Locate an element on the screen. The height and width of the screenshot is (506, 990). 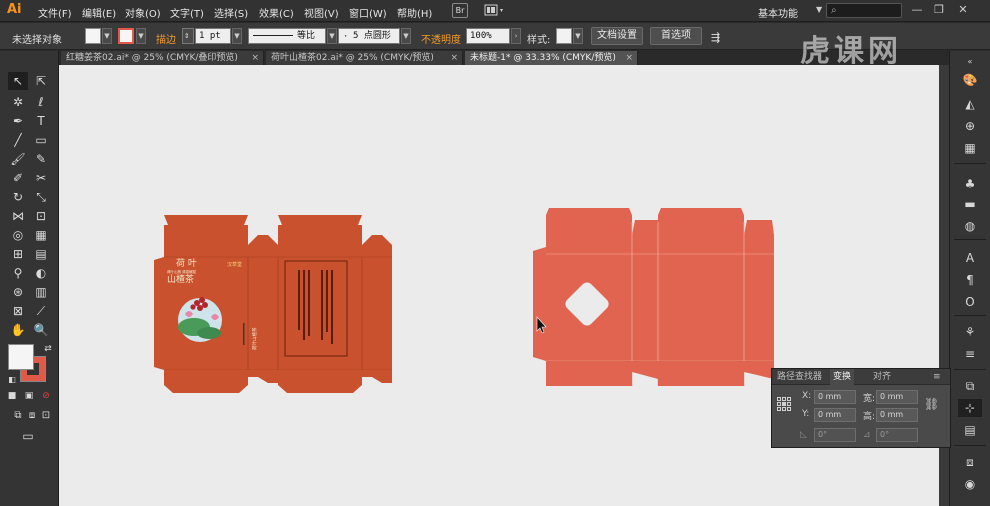
help-search-input: ⌕ is located at coordinates (864, 10).